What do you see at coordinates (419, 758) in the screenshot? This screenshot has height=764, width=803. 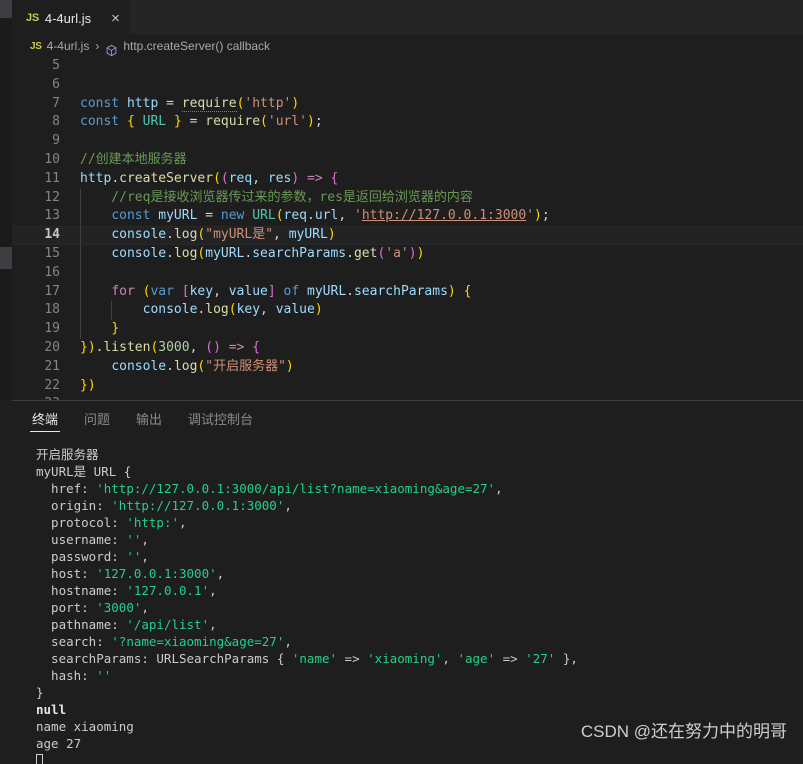 I see `terminal-cursor` at bounding box center [419, 758].